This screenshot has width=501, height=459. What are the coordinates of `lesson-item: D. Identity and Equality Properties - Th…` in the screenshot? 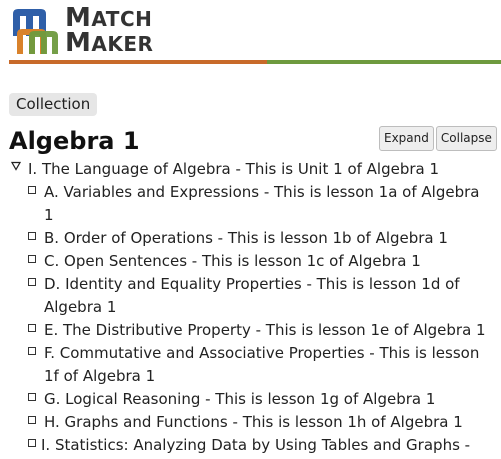 It's located at (250, 296).